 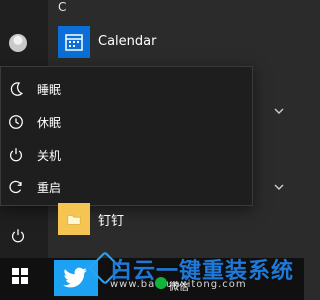 I want to click on calendar-icon, so click(x=74, y=42).